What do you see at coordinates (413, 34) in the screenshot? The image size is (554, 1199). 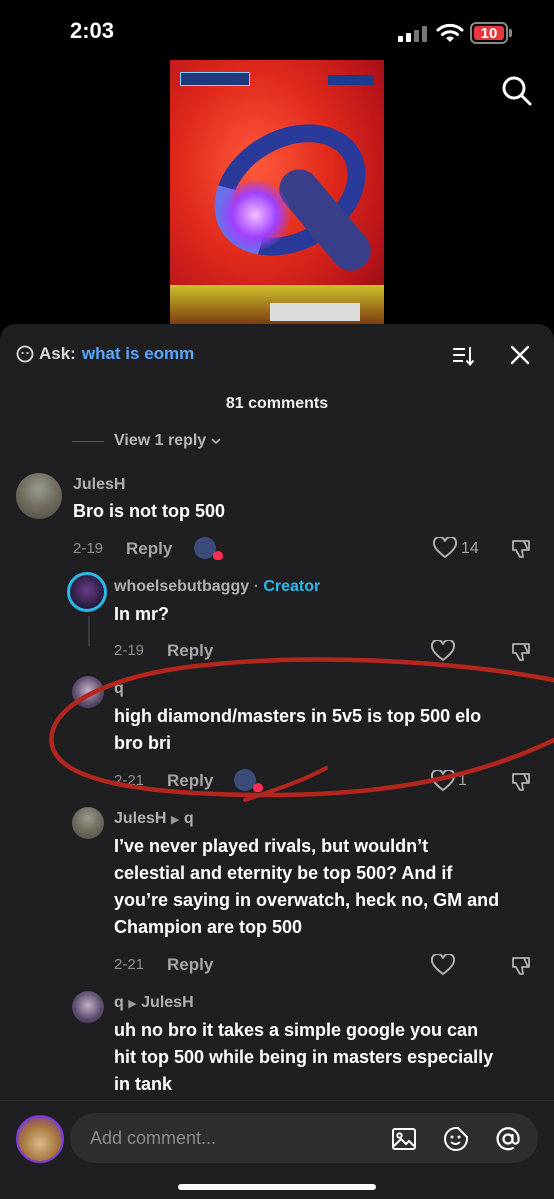 I see `cellular-signal-icon` at bounding box center [413, 34].